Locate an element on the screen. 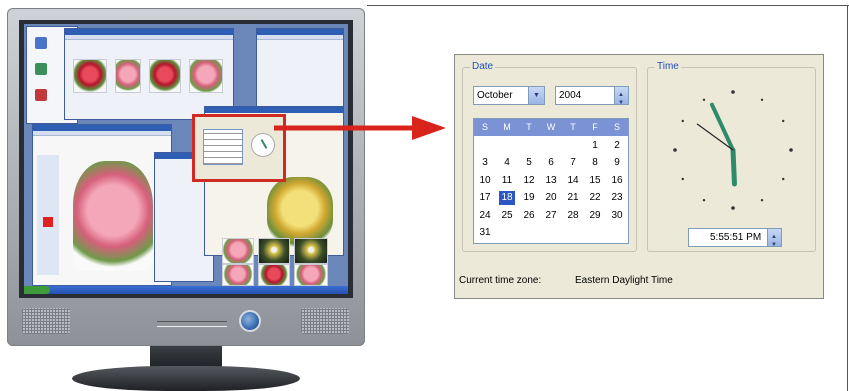 Image resolution: width=849 pixels, height=391 pixels. calendar-day: 6 is located at coordinates (551, 162).